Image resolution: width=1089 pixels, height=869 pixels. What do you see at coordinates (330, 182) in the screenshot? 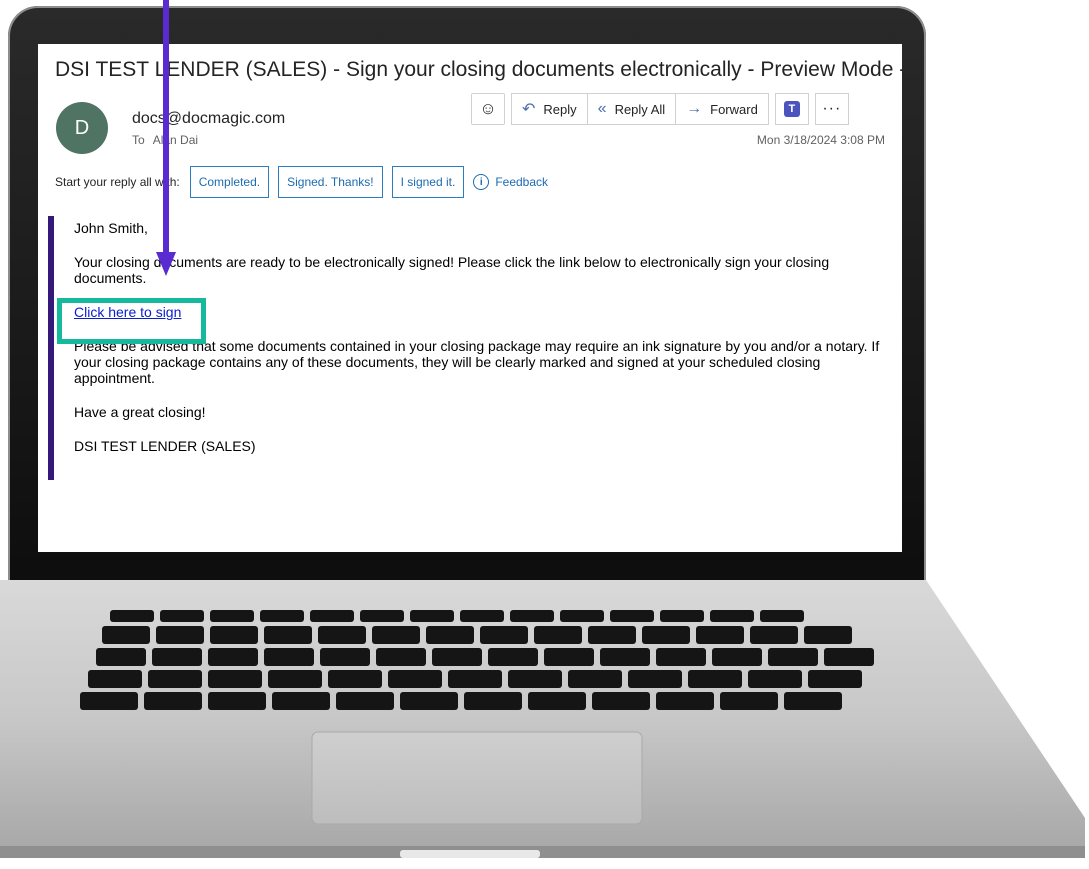
I see `quick-reply-signed-thanks: Signed. Thanks!` at bounding box center [330, 182].